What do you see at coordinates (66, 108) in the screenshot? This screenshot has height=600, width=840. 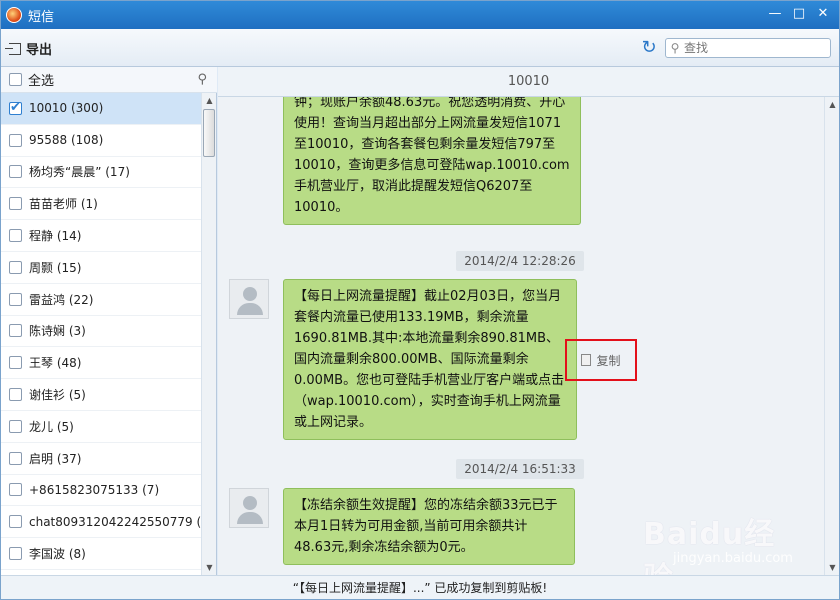 I see `contact-name: 10010 (300)` at bounding box center [66, 108].